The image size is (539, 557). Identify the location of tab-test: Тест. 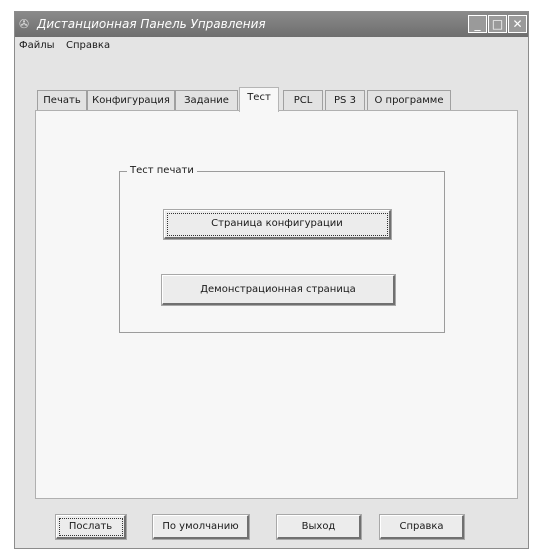
(259, 99).